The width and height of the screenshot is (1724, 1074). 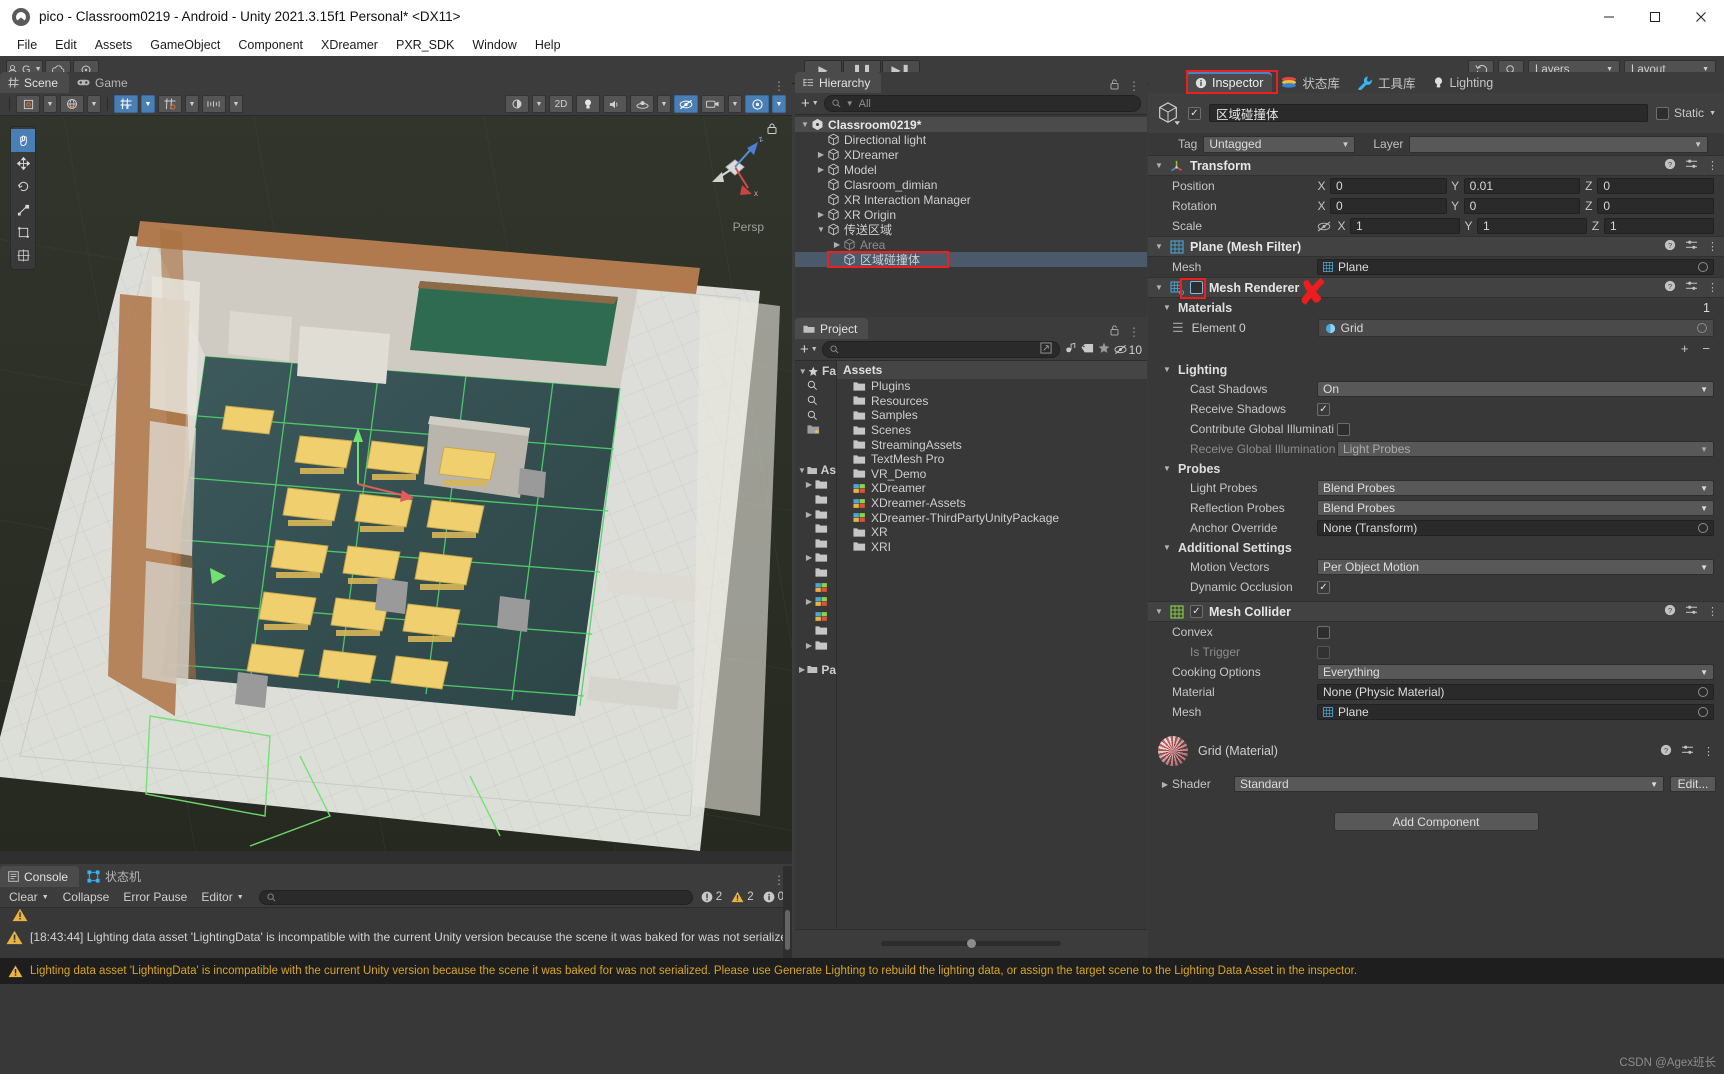 I want to click on tab-inspector: Inspector, so click(x=1229, y=82).